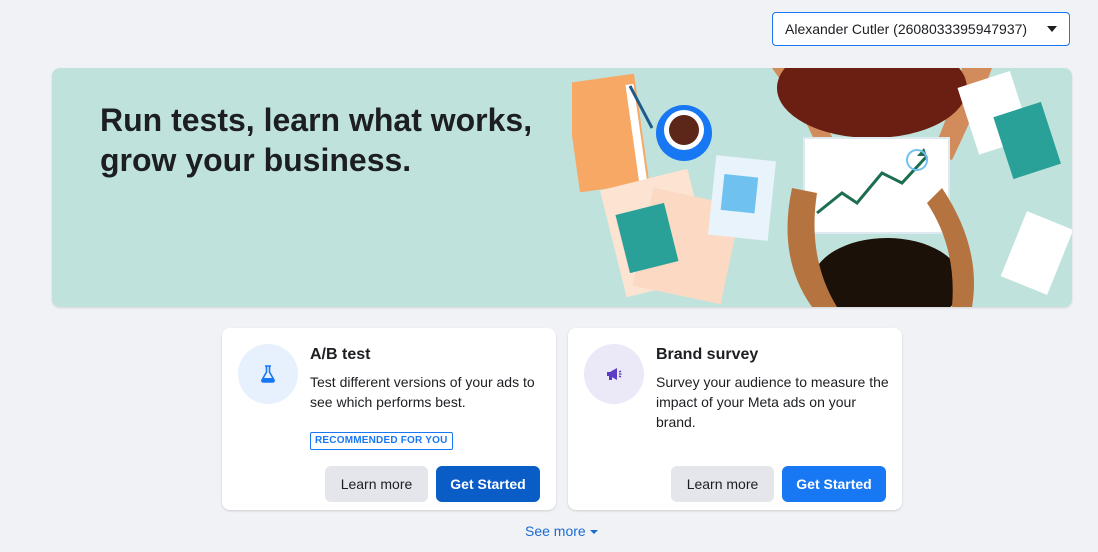  What do you see at coordinates (376, 484) in the screenshot?
I see `ab-test-learn-more-button: Learn more` at bounding box center [376, 484].